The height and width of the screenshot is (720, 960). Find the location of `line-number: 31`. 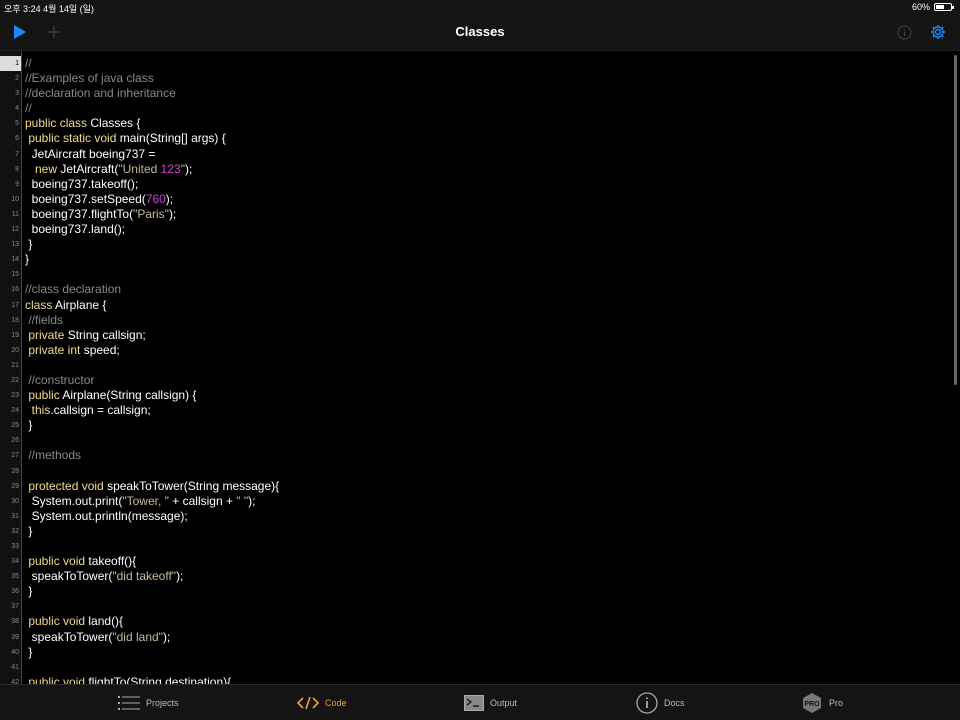

line-number: 31 is located at coordinates (15, 516).